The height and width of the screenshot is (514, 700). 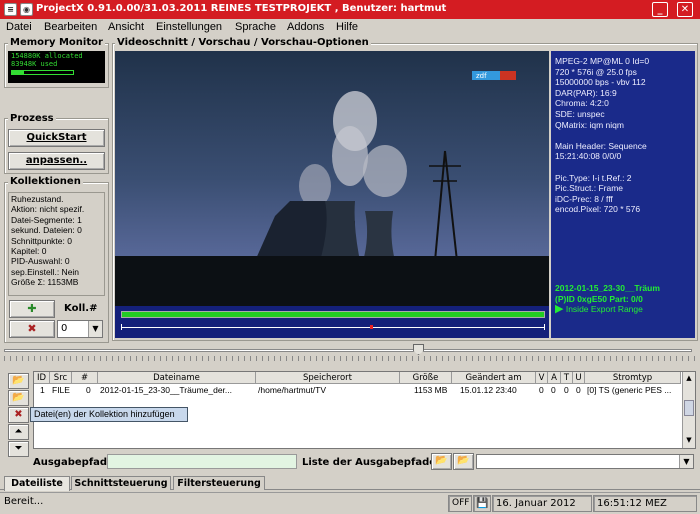 What do you see at coordinates (689, 440) in the screenshot?
I see `scroll-down-icon: ▼` at bounding box center [689, 440].